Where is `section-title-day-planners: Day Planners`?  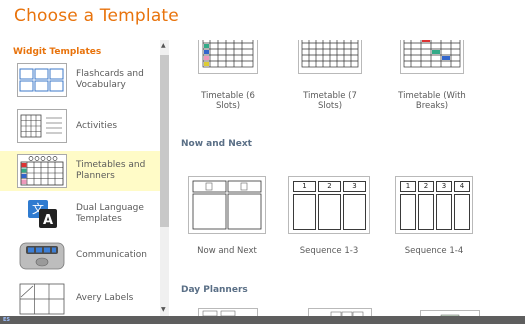
section-title-day-planners: Day Planners is located at coordinates (214, 290).